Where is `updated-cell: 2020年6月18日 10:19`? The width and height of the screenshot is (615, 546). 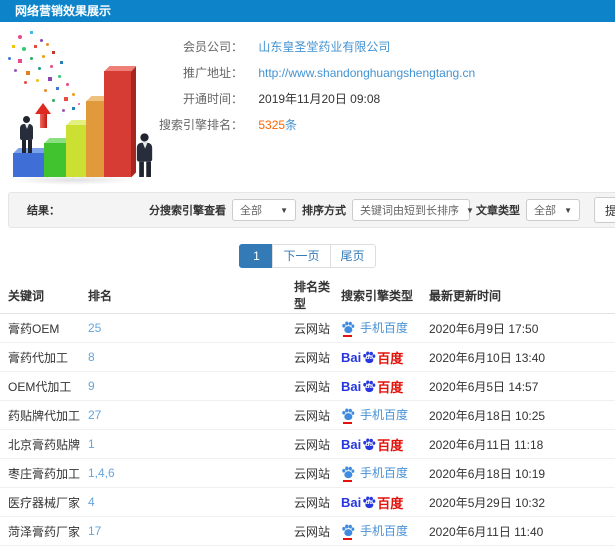
updated-cell: 2020年6月18日 10:19 is located at coordinates (521, 473).